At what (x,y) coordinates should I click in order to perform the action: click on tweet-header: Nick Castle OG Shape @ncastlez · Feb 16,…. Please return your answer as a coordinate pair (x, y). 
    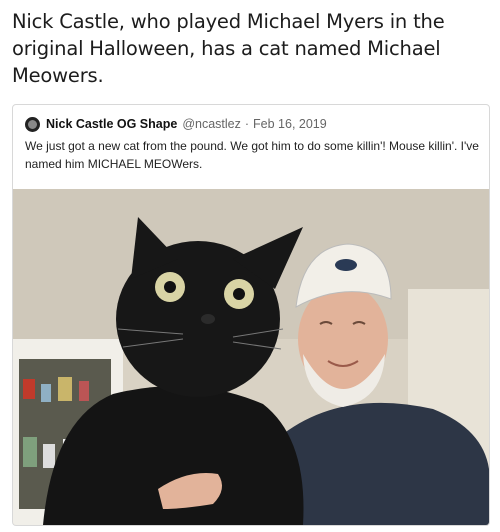
    Looking at the image, I should click on (252, 124).